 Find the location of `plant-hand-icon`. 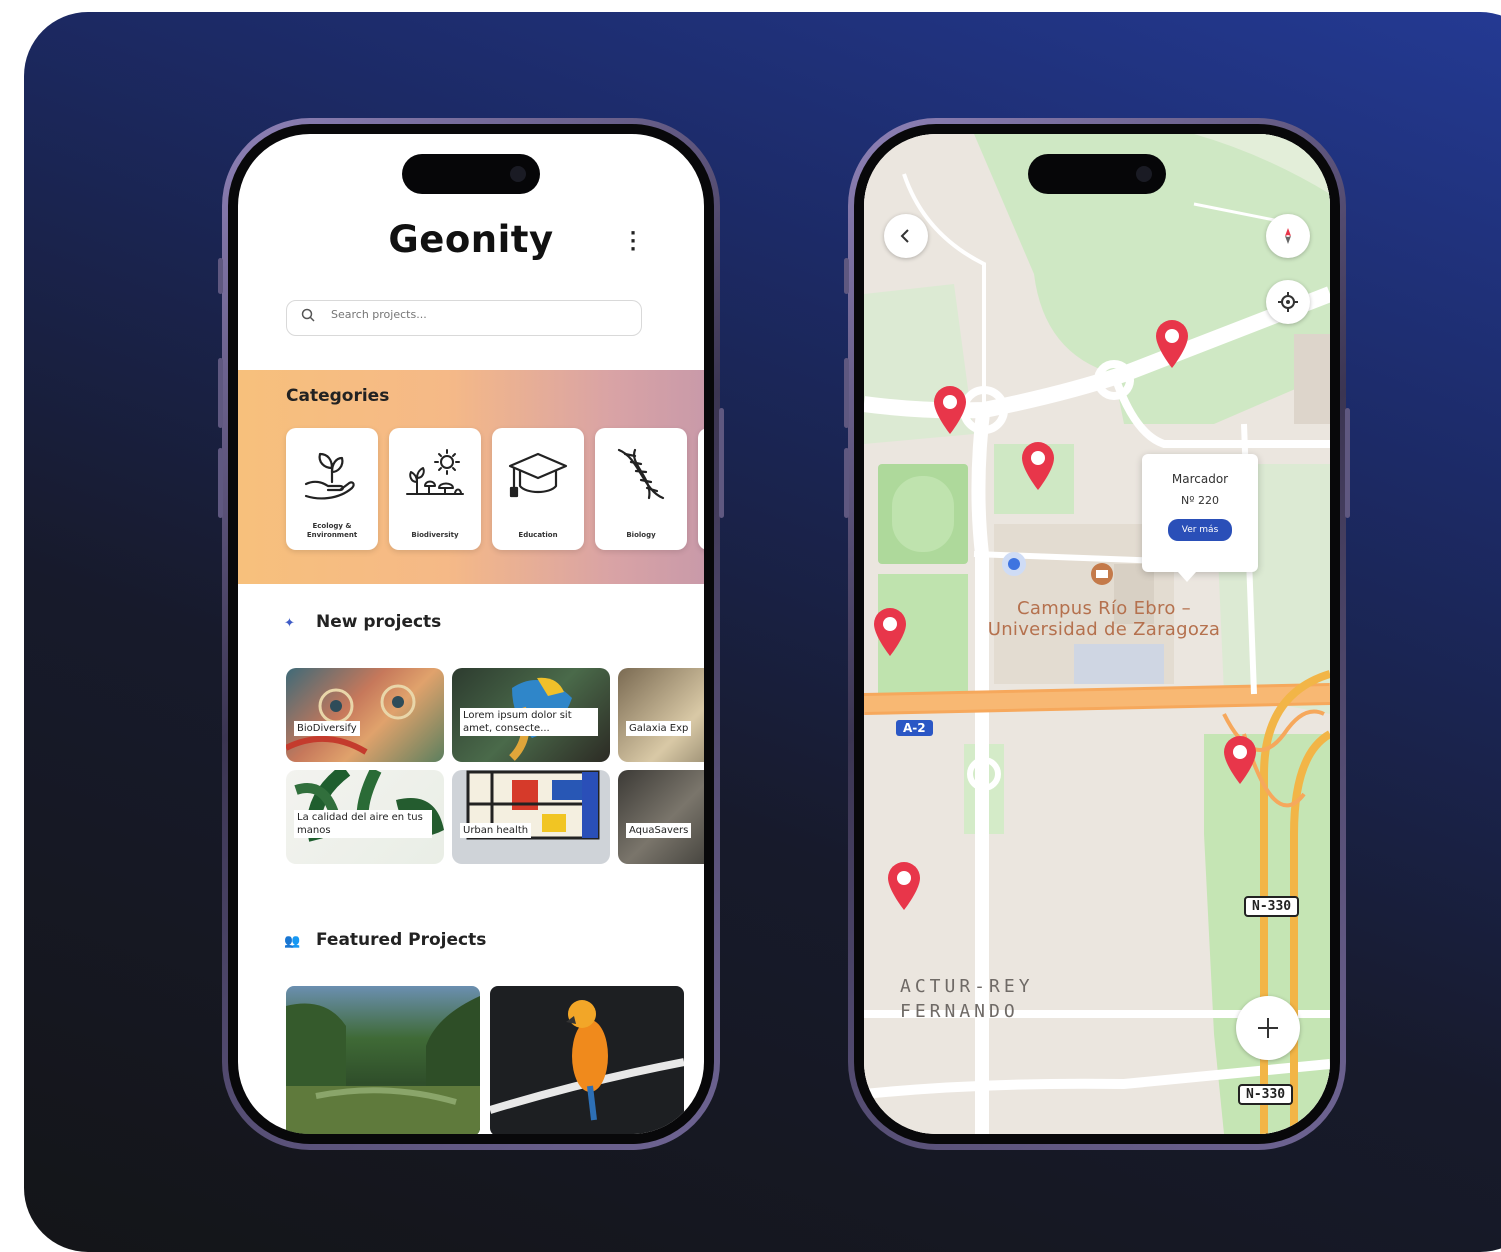

plant-hand-icon is located at coordinates (329, 476).